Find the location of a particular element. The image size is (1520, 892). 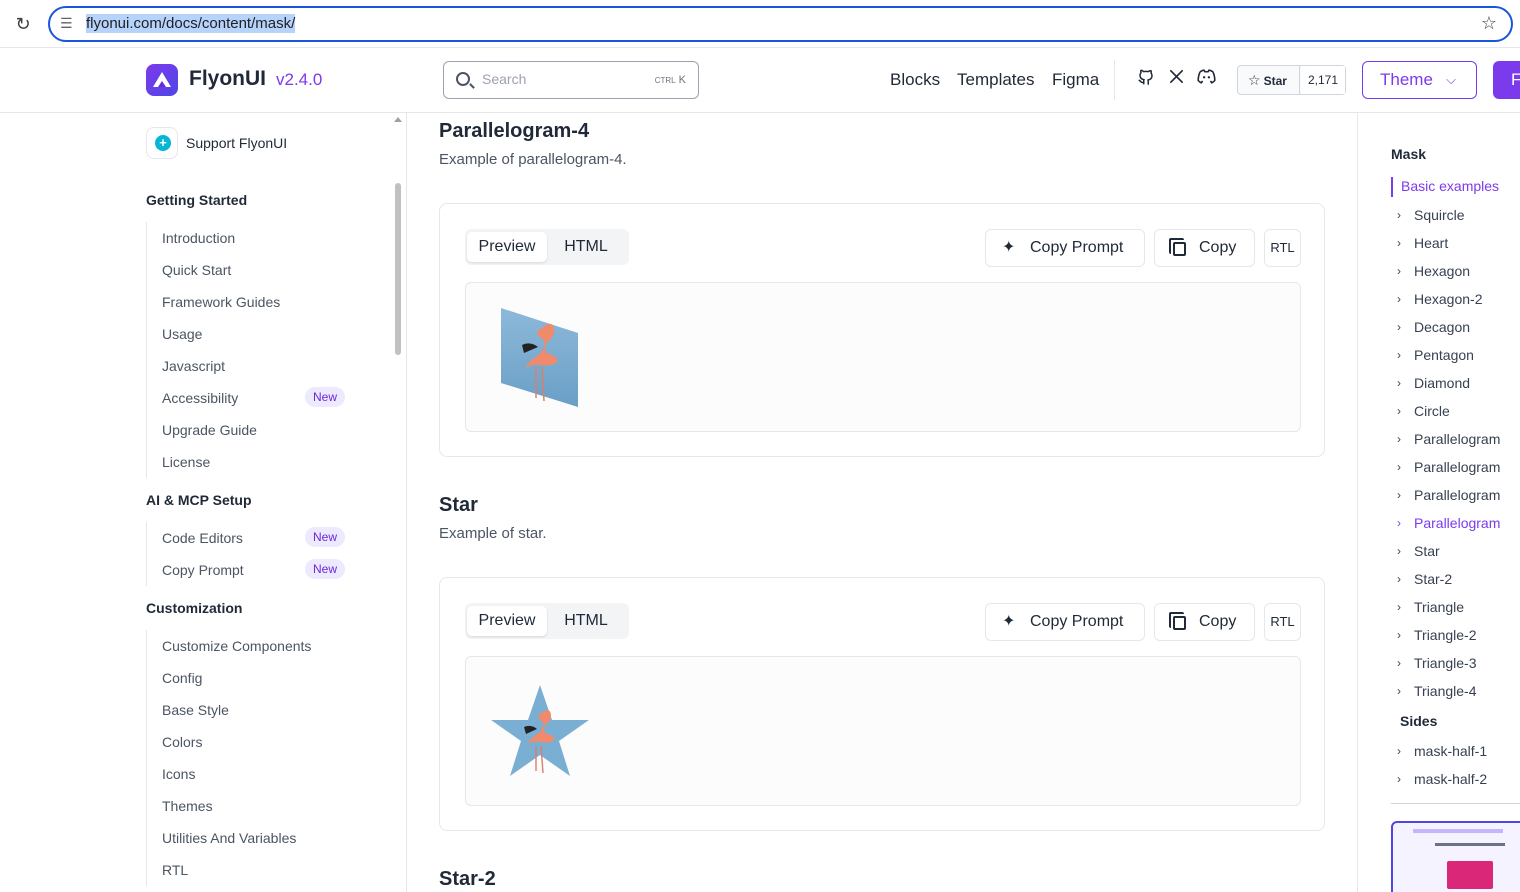

toc-item-star: › Star is located at coordinates (1418, 551).